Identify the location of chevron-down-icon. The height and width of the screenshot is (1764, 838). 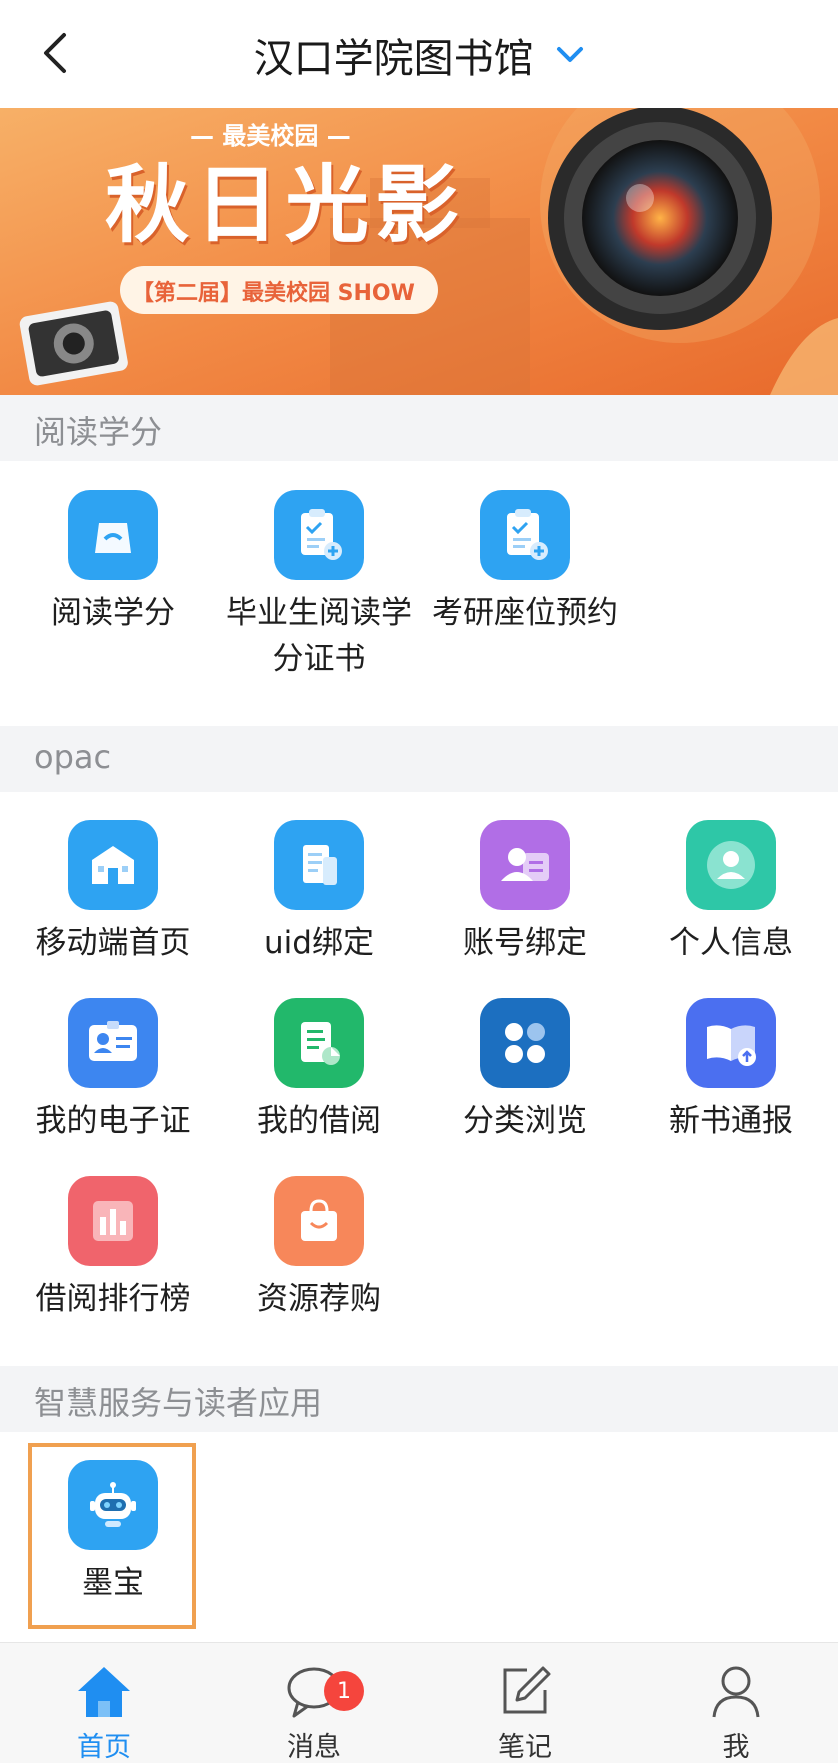
(570, 54).